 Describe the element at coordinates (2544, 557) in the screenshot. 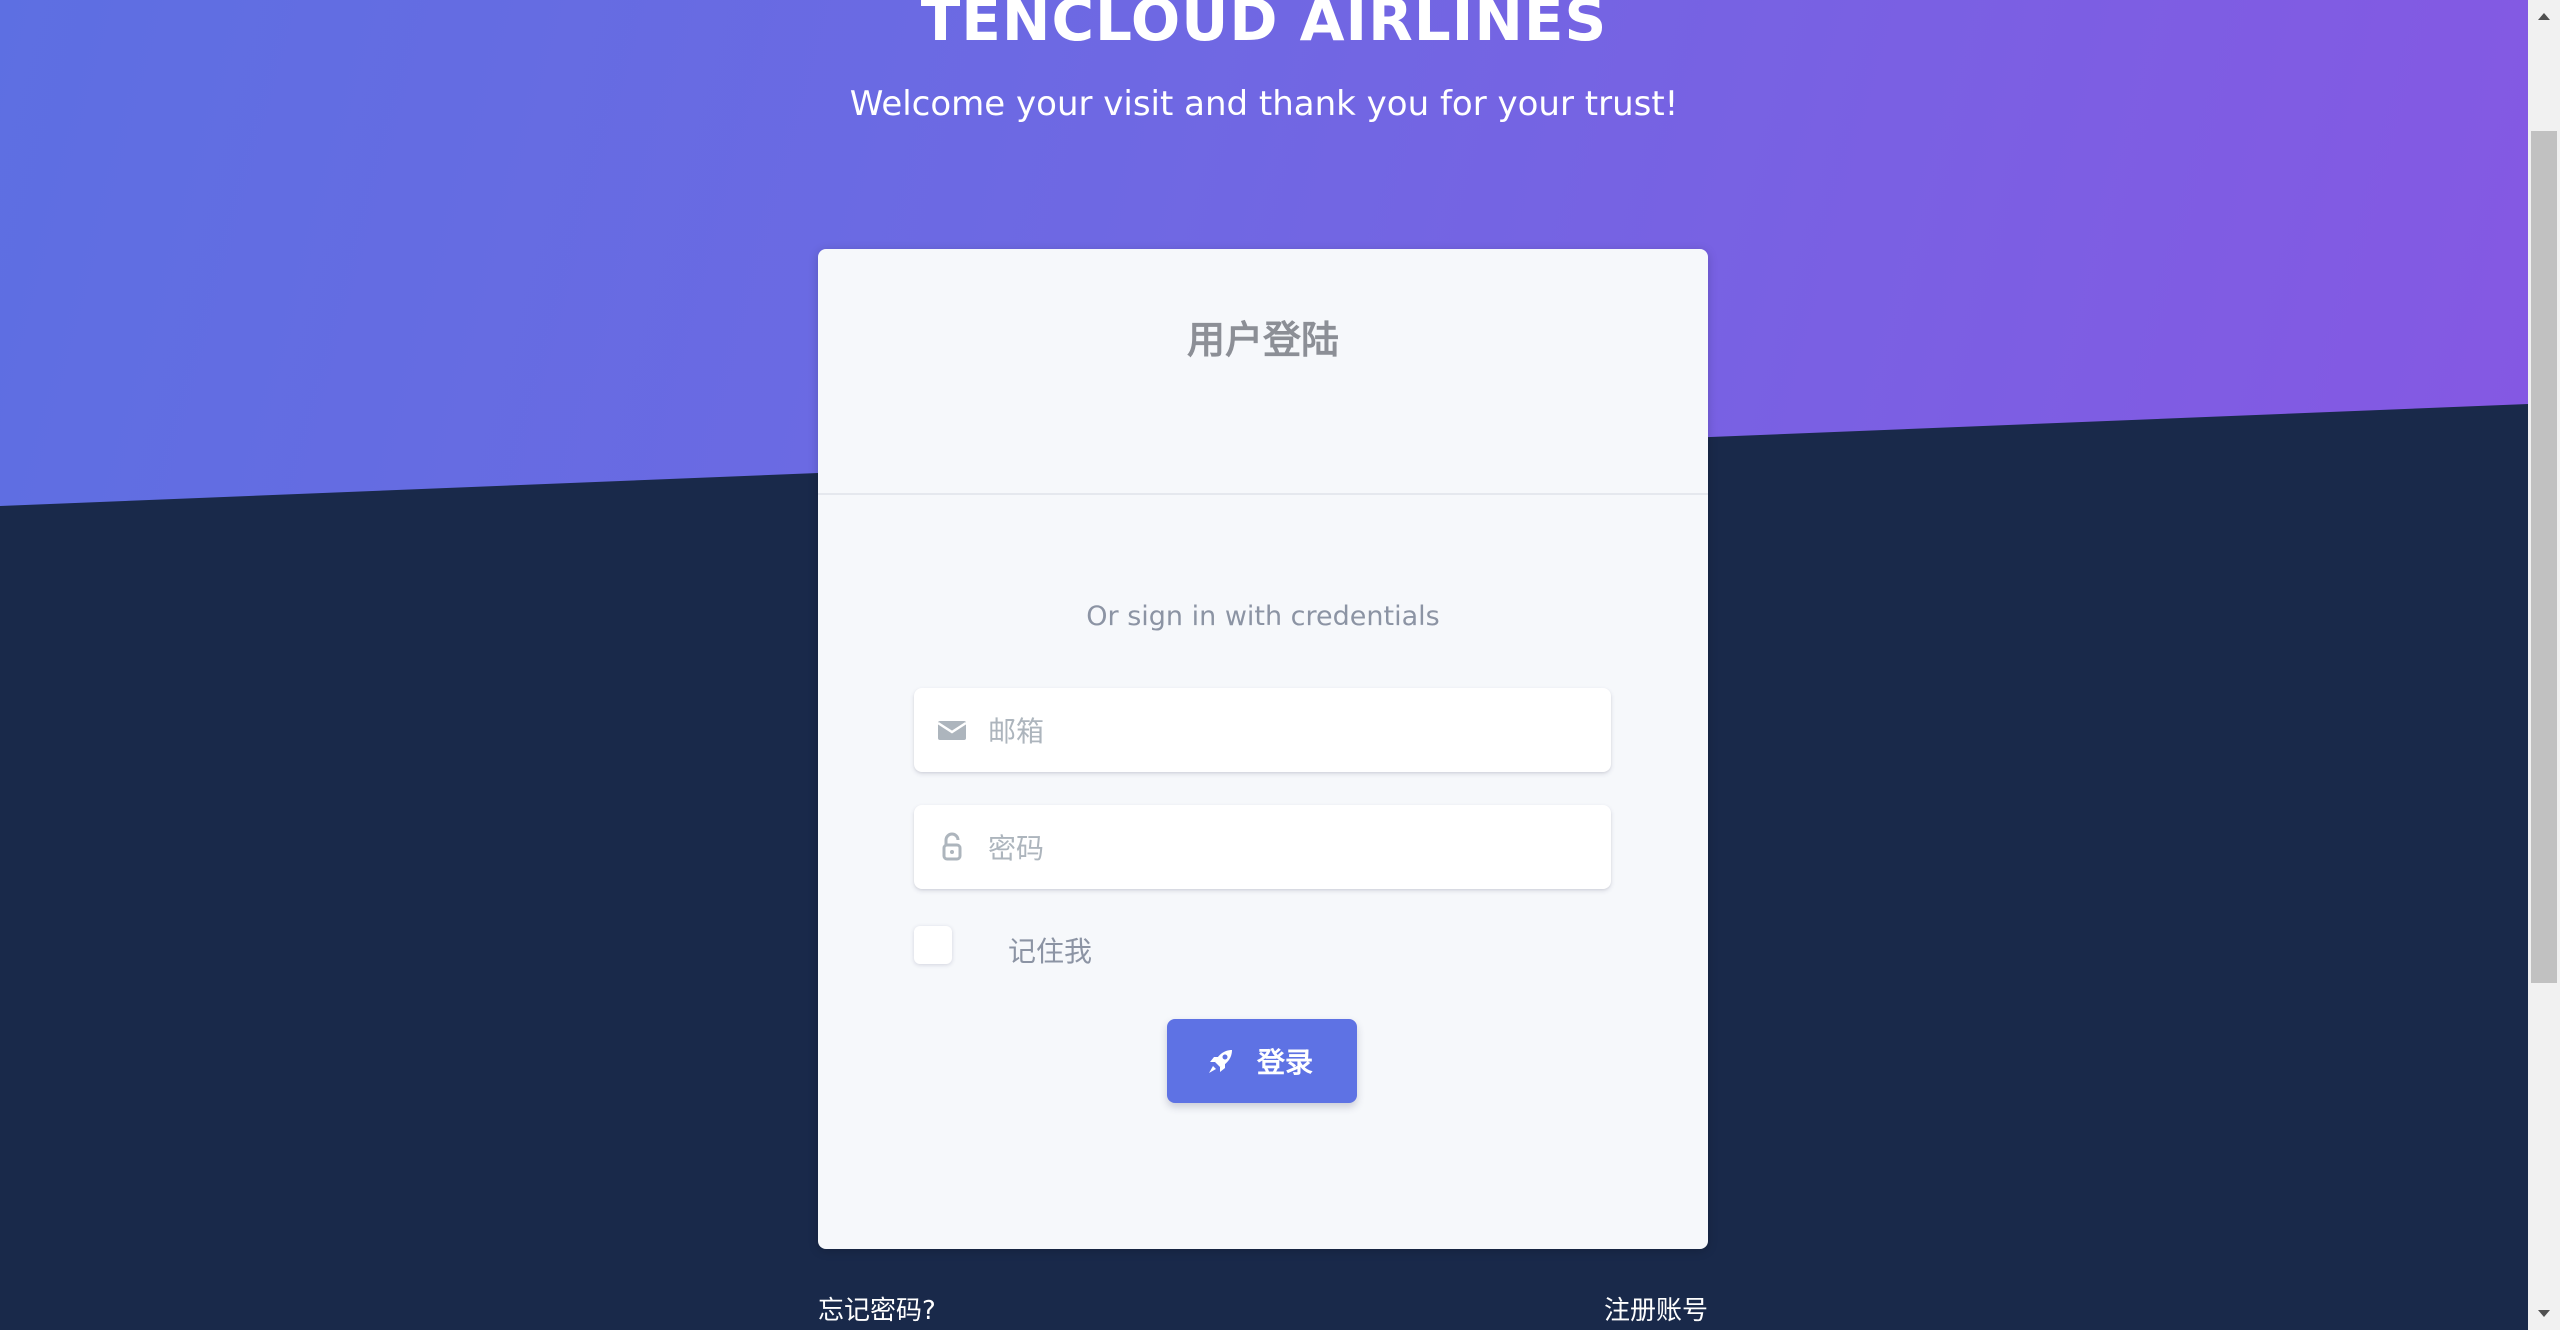

I see `scrollbar-thumb` at that location.